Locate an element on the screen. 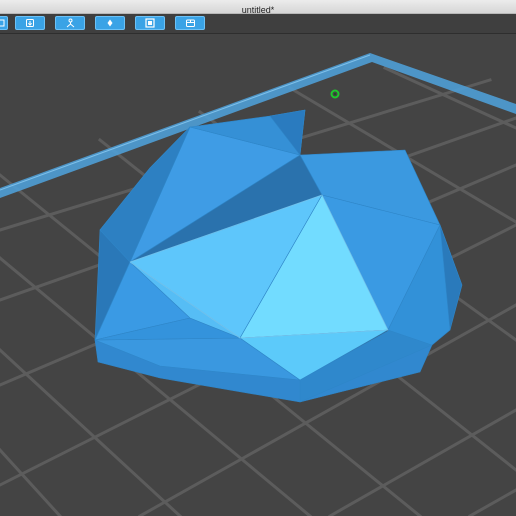 Image resolution: width=516 pixels, height=516 pixels. import-icon is located at coordinates (30, 23).